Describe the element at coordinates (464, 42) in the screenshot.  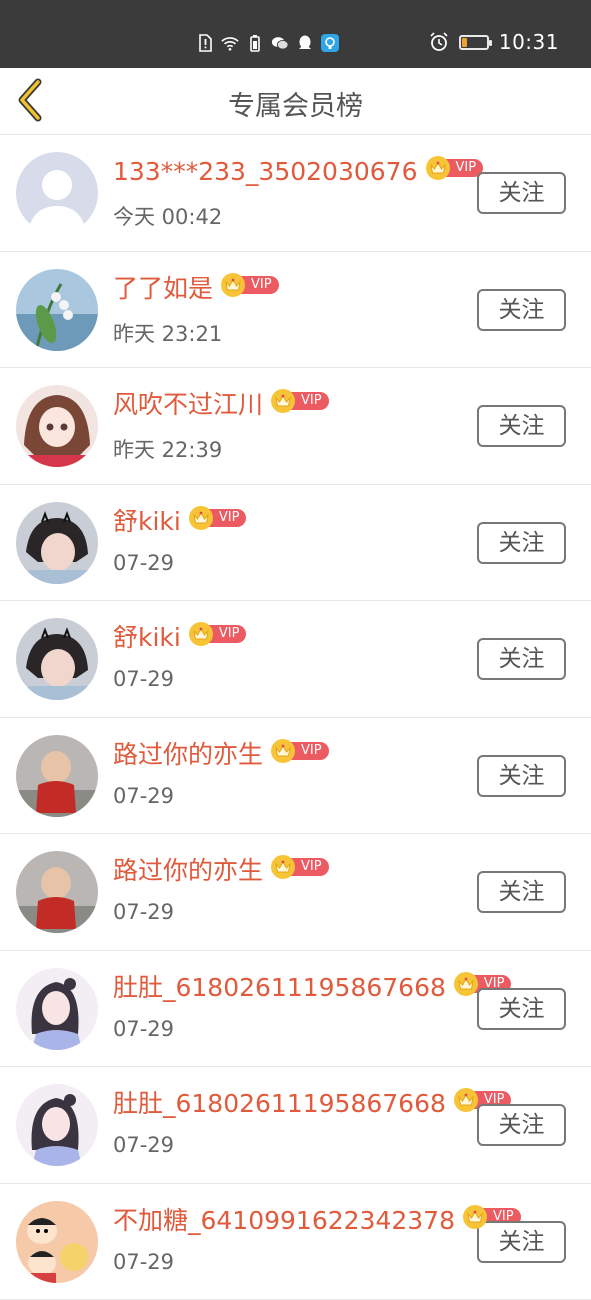
I see `battery-level` at that location.